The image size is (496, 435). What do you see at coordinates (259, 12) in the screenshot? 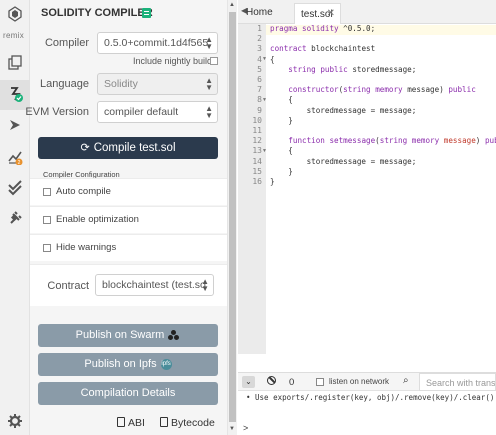
I see `tab-home: Home` at bounding box center [259, 12].